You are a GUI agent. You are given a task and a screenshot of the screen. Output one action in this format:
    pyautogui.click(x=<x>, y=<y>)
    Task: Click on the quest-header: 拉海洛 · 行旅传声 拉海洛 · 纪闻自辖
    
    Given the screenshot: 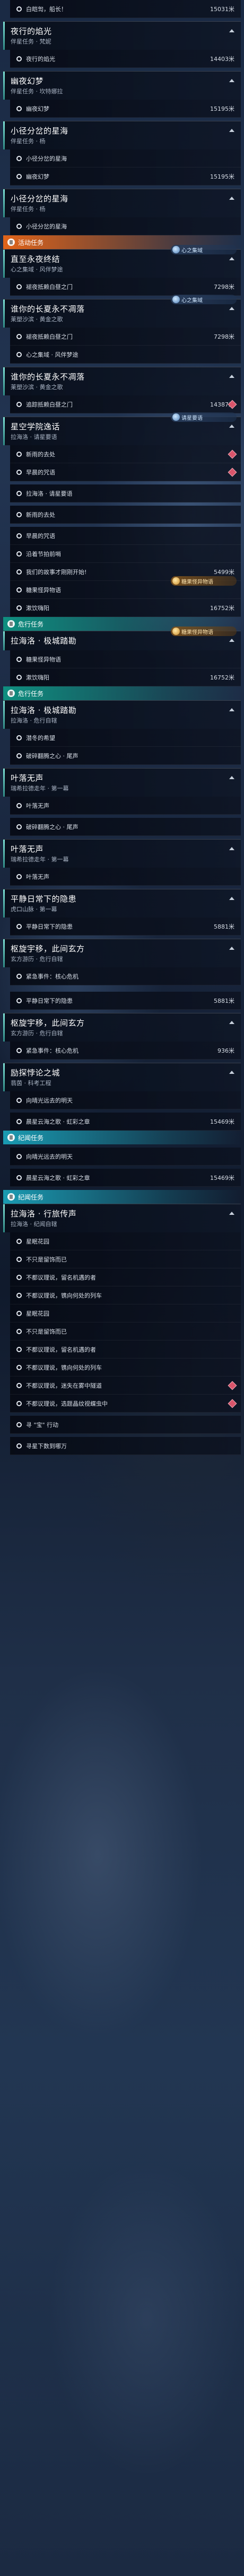 What is the action you would take?
    pyautogui.click(x=122, y=1218)
    